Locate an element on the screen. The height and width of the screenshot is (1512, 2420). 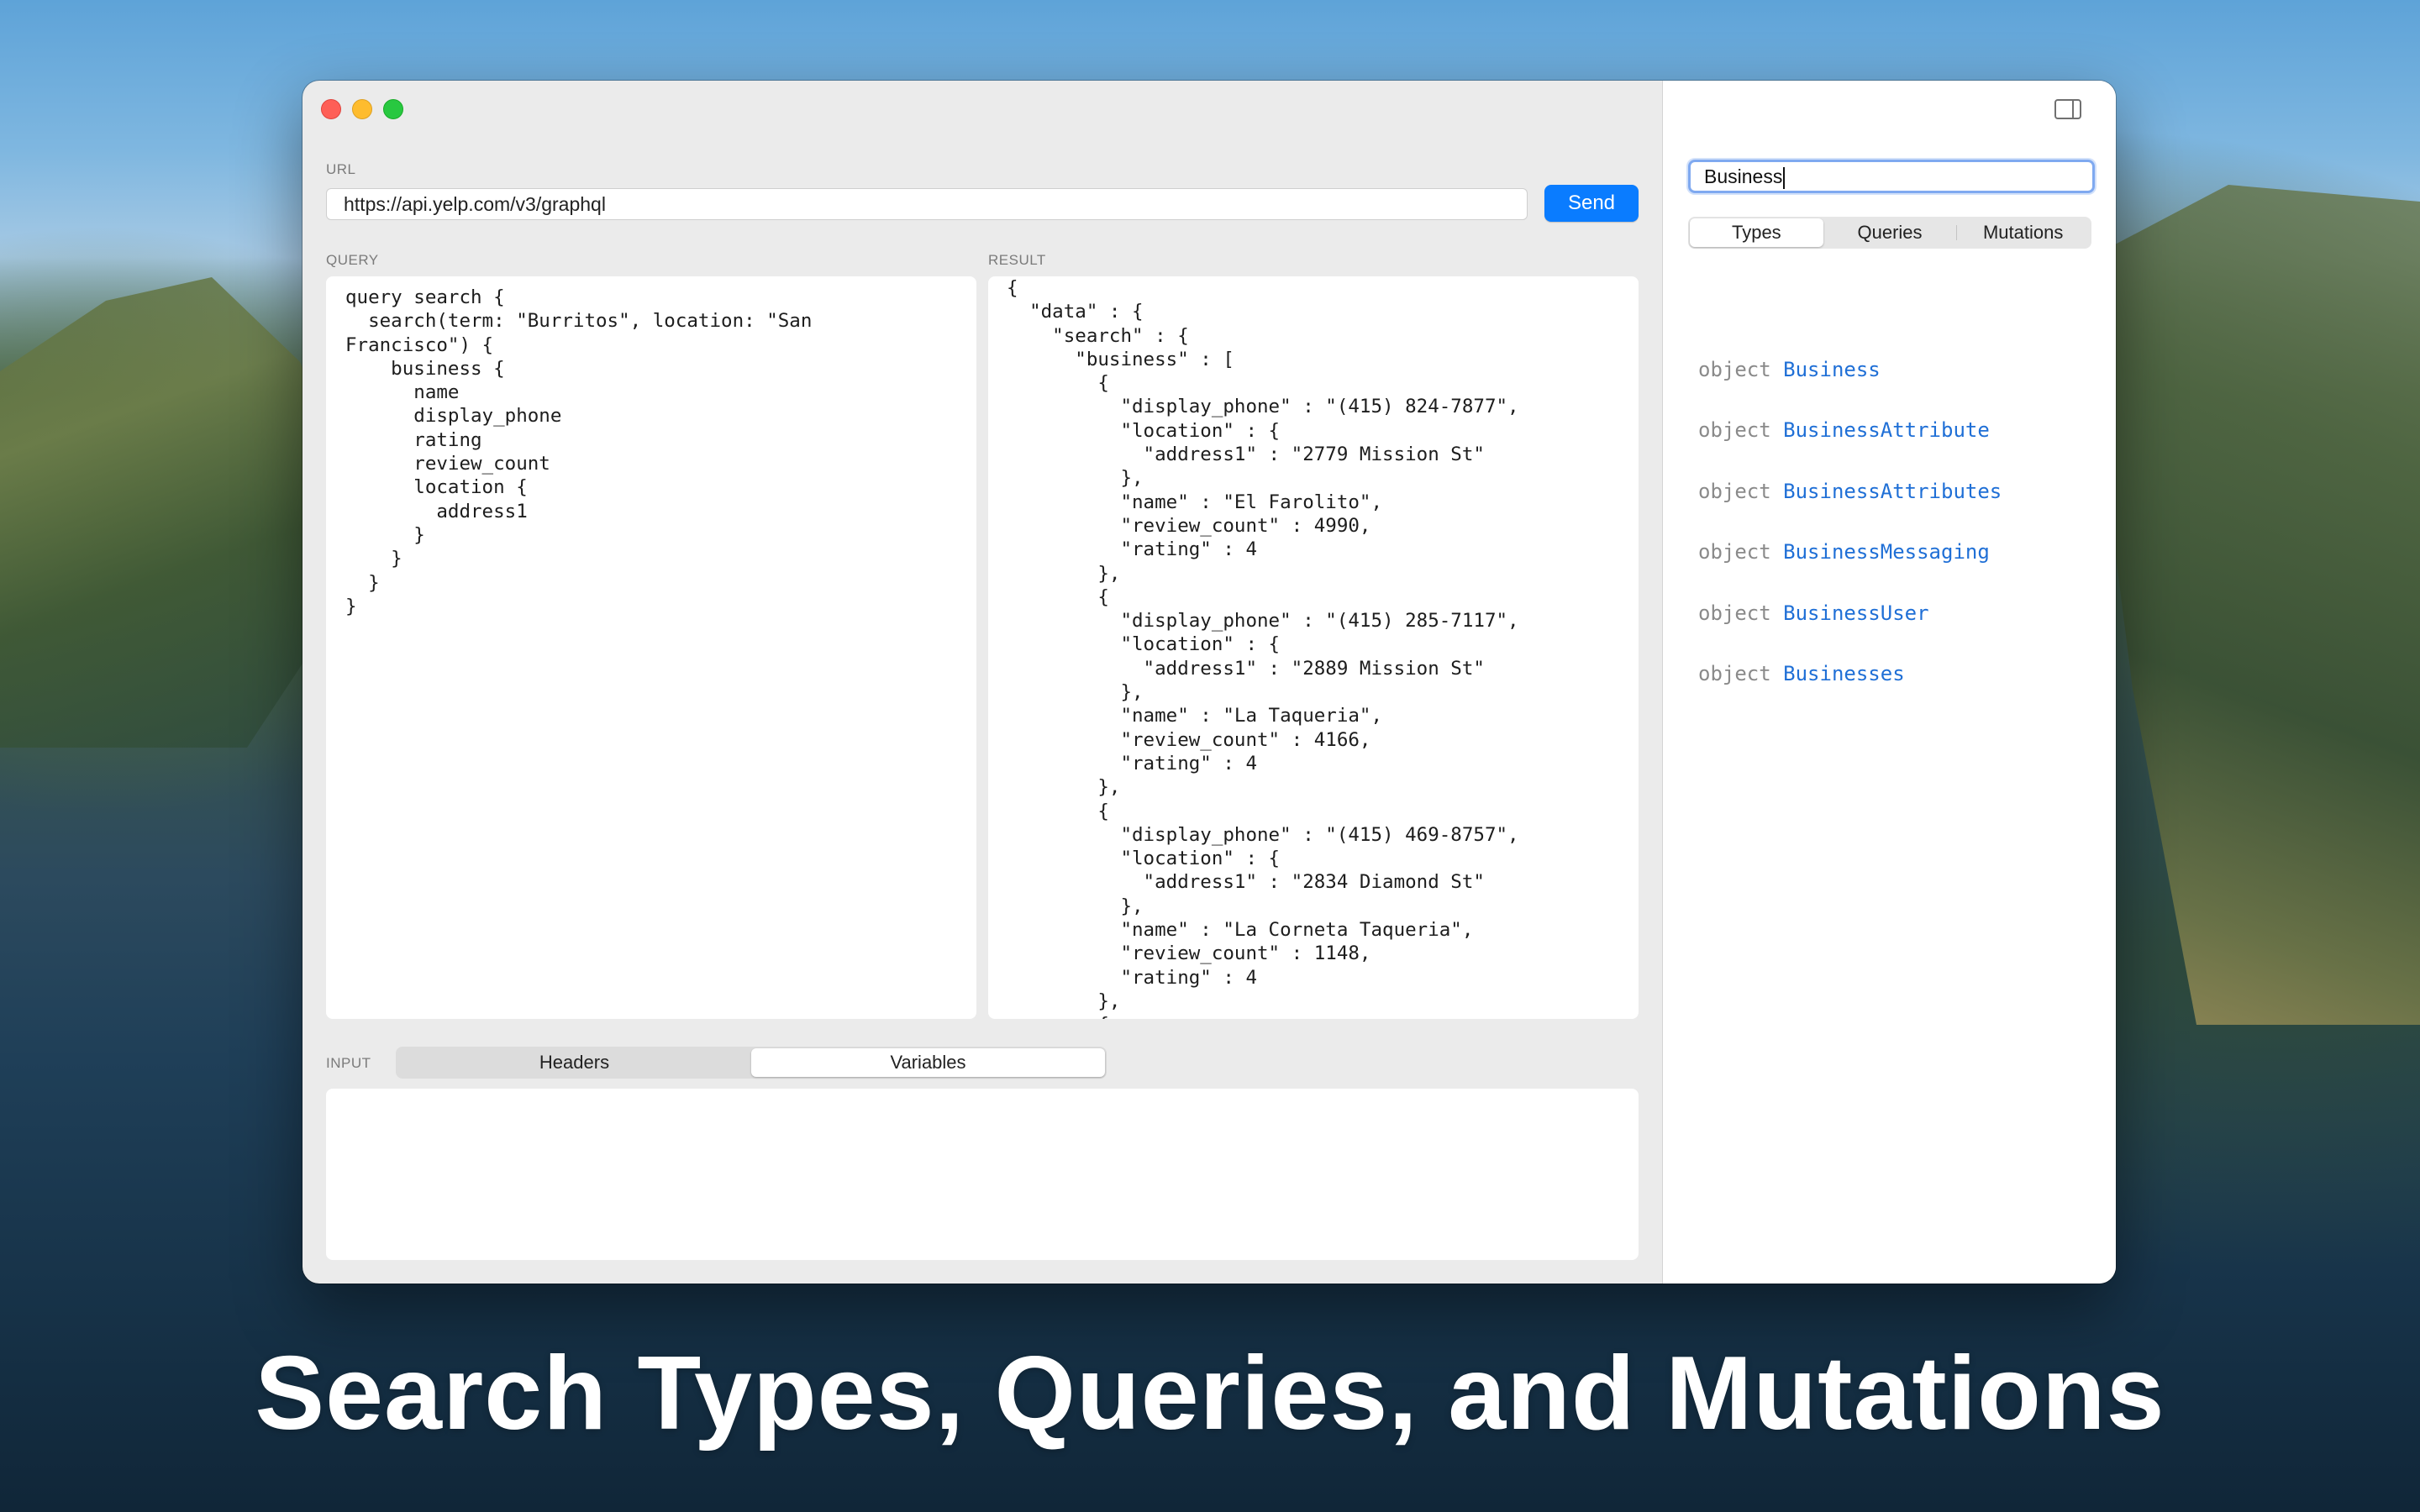
window-controls is located at coordinates (362, 109).